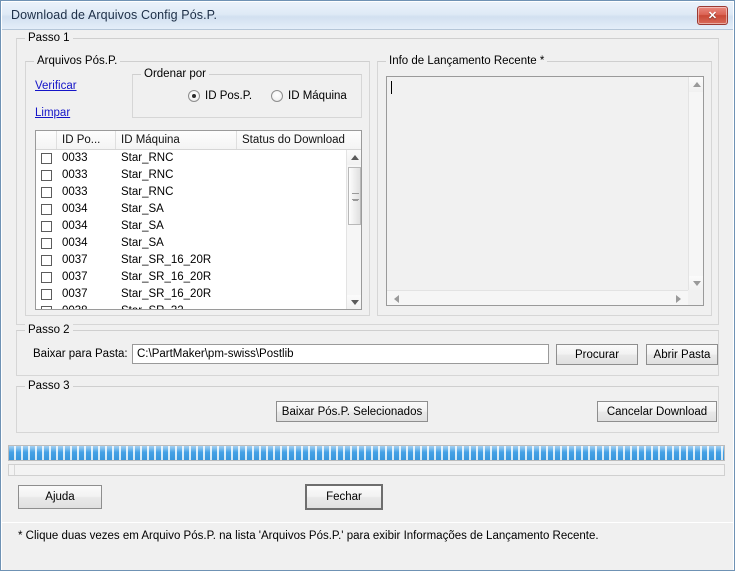 The image size is (735, 571). I want to click on close-button: ✕, so click(712, 15).